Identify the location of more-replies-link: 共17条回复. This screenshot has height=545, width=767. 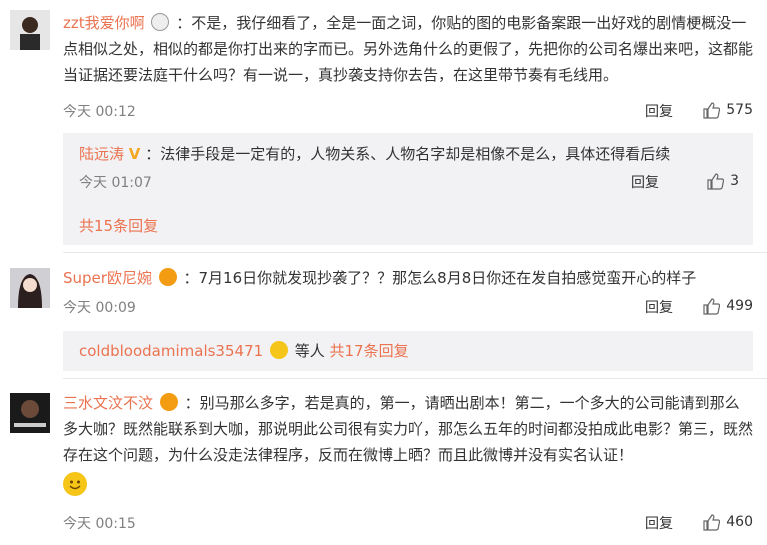
(369, 351).